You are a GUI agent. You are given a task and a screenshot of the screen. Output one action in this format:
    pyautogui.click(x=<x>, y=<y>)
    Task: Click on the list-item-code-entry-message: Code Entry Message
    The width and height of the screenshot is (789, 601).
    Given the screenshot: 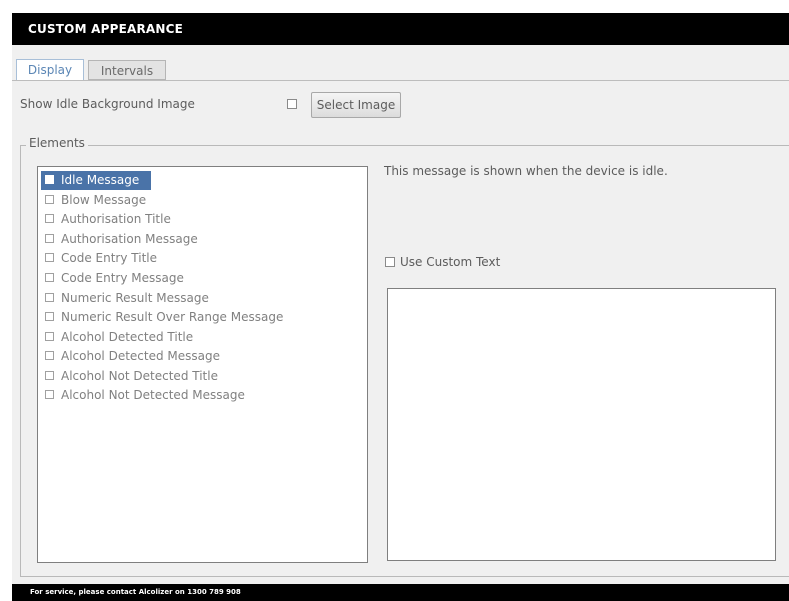 What is the action you would take?
    pyautogui.click(x=112, y=278)
    